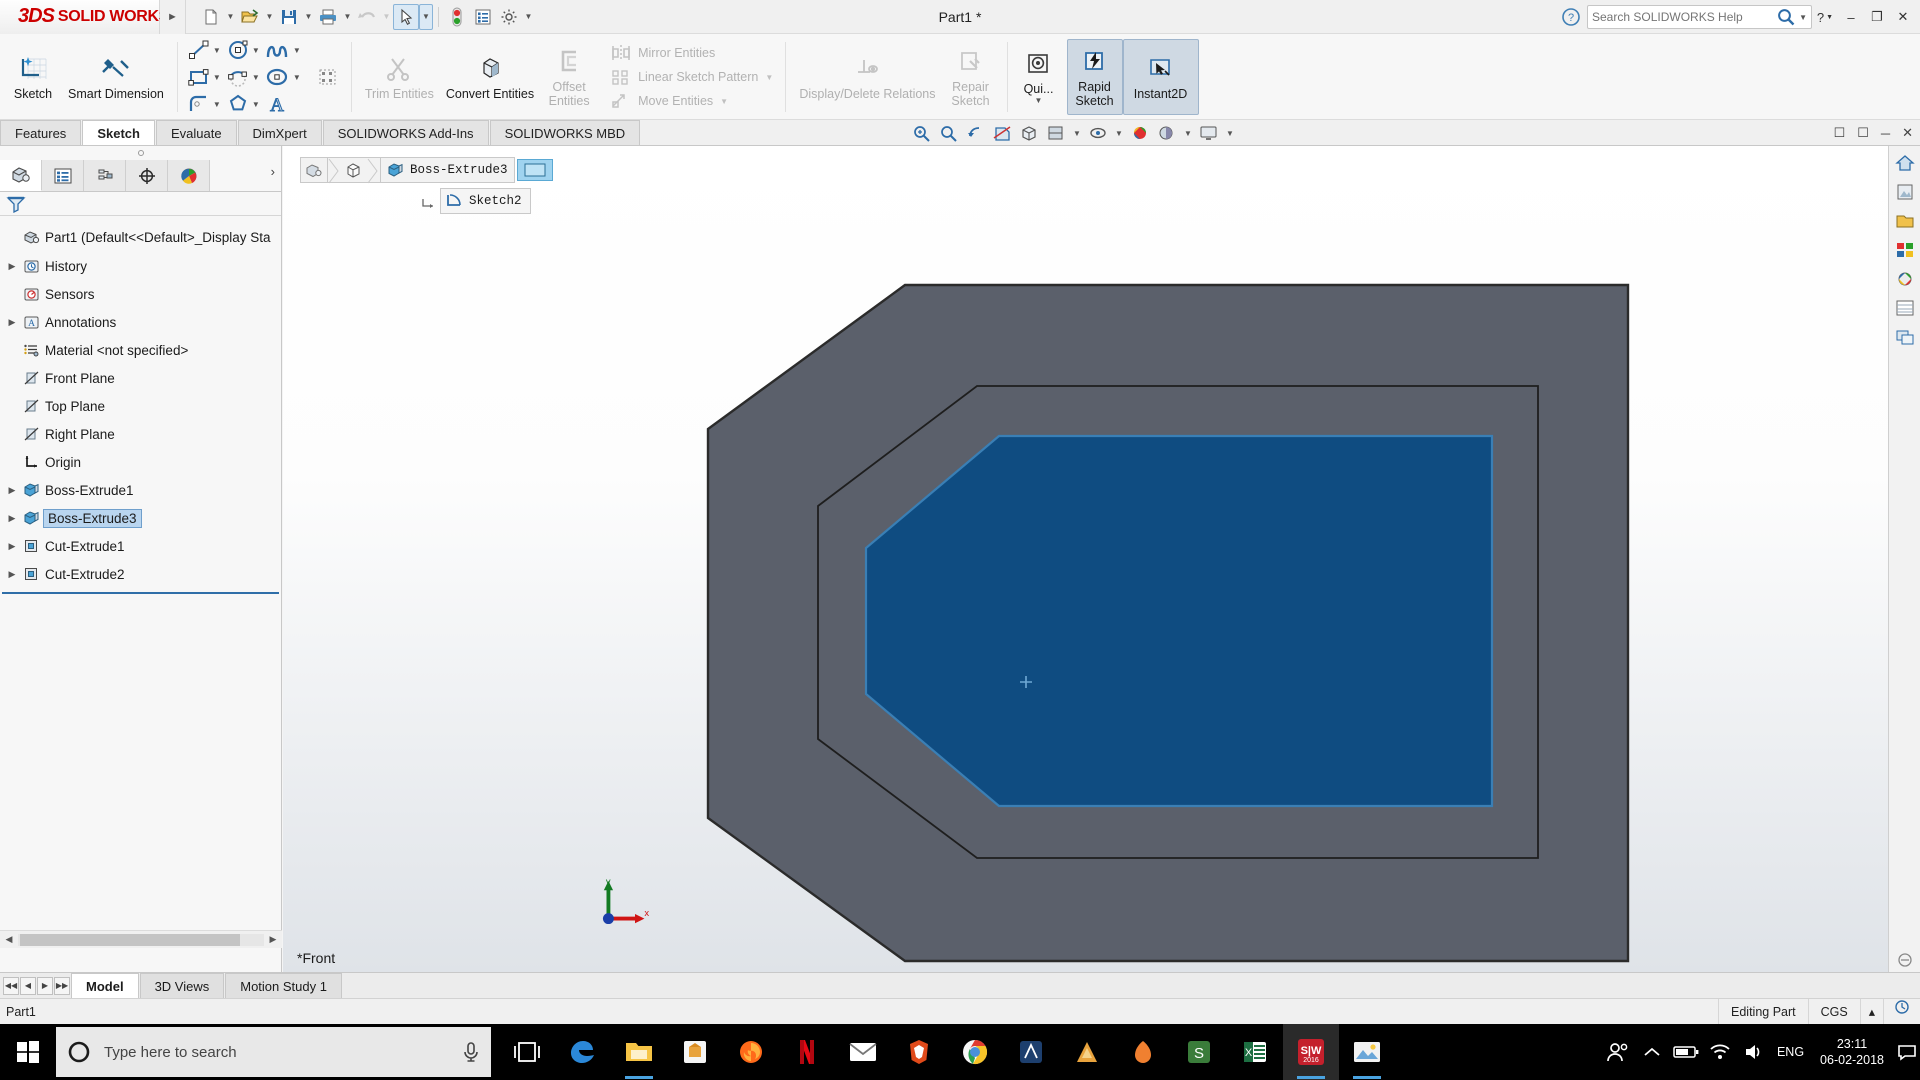 The image size is (1920, 1080). Describe the element at coordinates (116, 77) in the screenshot. I see `smart-dimension-button: Smart Dimension` at that location.